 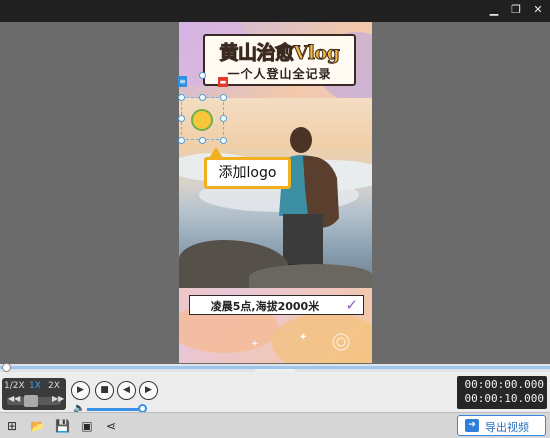 What do you see at coordinates (87, 426) in the screenshot?
I see `save-as-icon: ▣` at bounding box center [87, 426].